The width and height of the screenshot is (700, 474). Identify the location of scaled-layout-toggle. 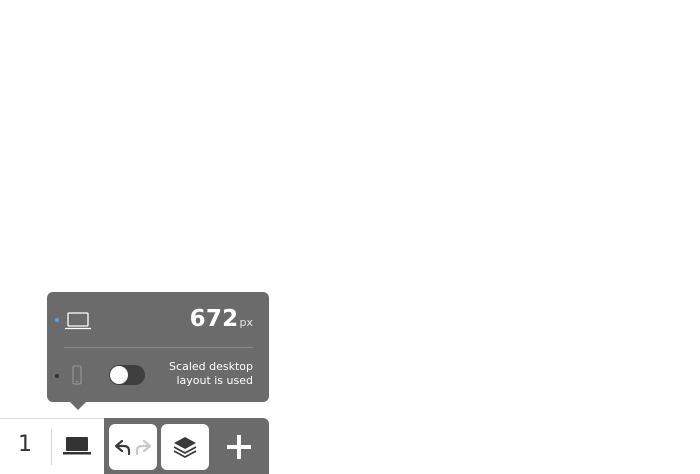
(127, 375).